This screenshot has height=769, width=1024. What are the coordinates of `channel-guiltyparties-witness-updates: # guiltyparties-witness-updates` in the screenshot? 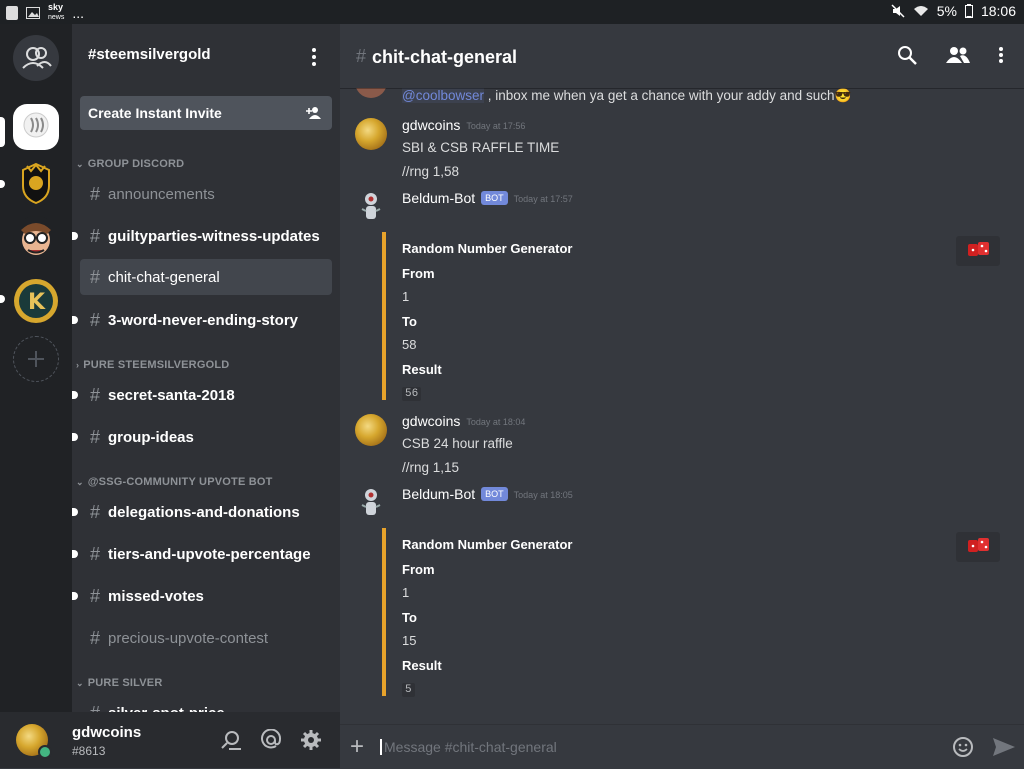 It's located at (202, 236).